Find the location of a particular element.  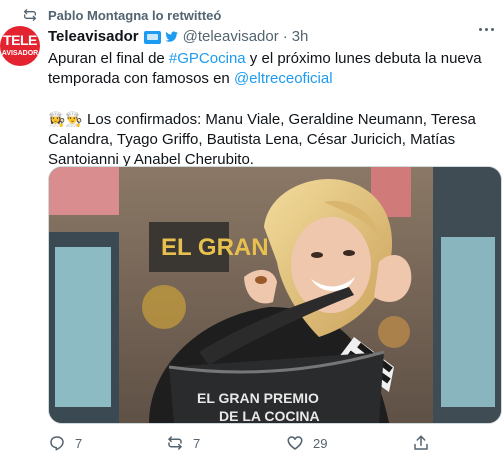

avatar-logo-top: TELE is located at coordinates (20, 40).